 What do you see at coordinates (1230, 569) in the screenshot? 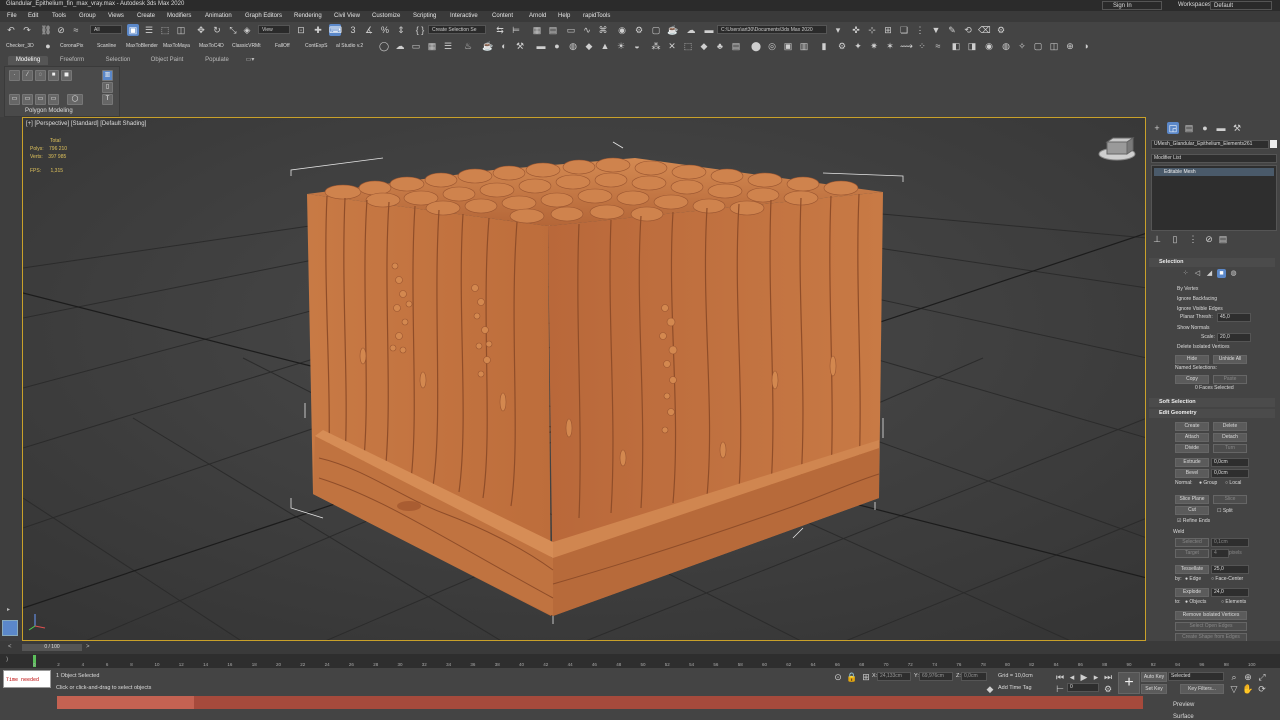
I see `tessellate-tension-spinner: 25,0` at bounding box center [1230, 569].